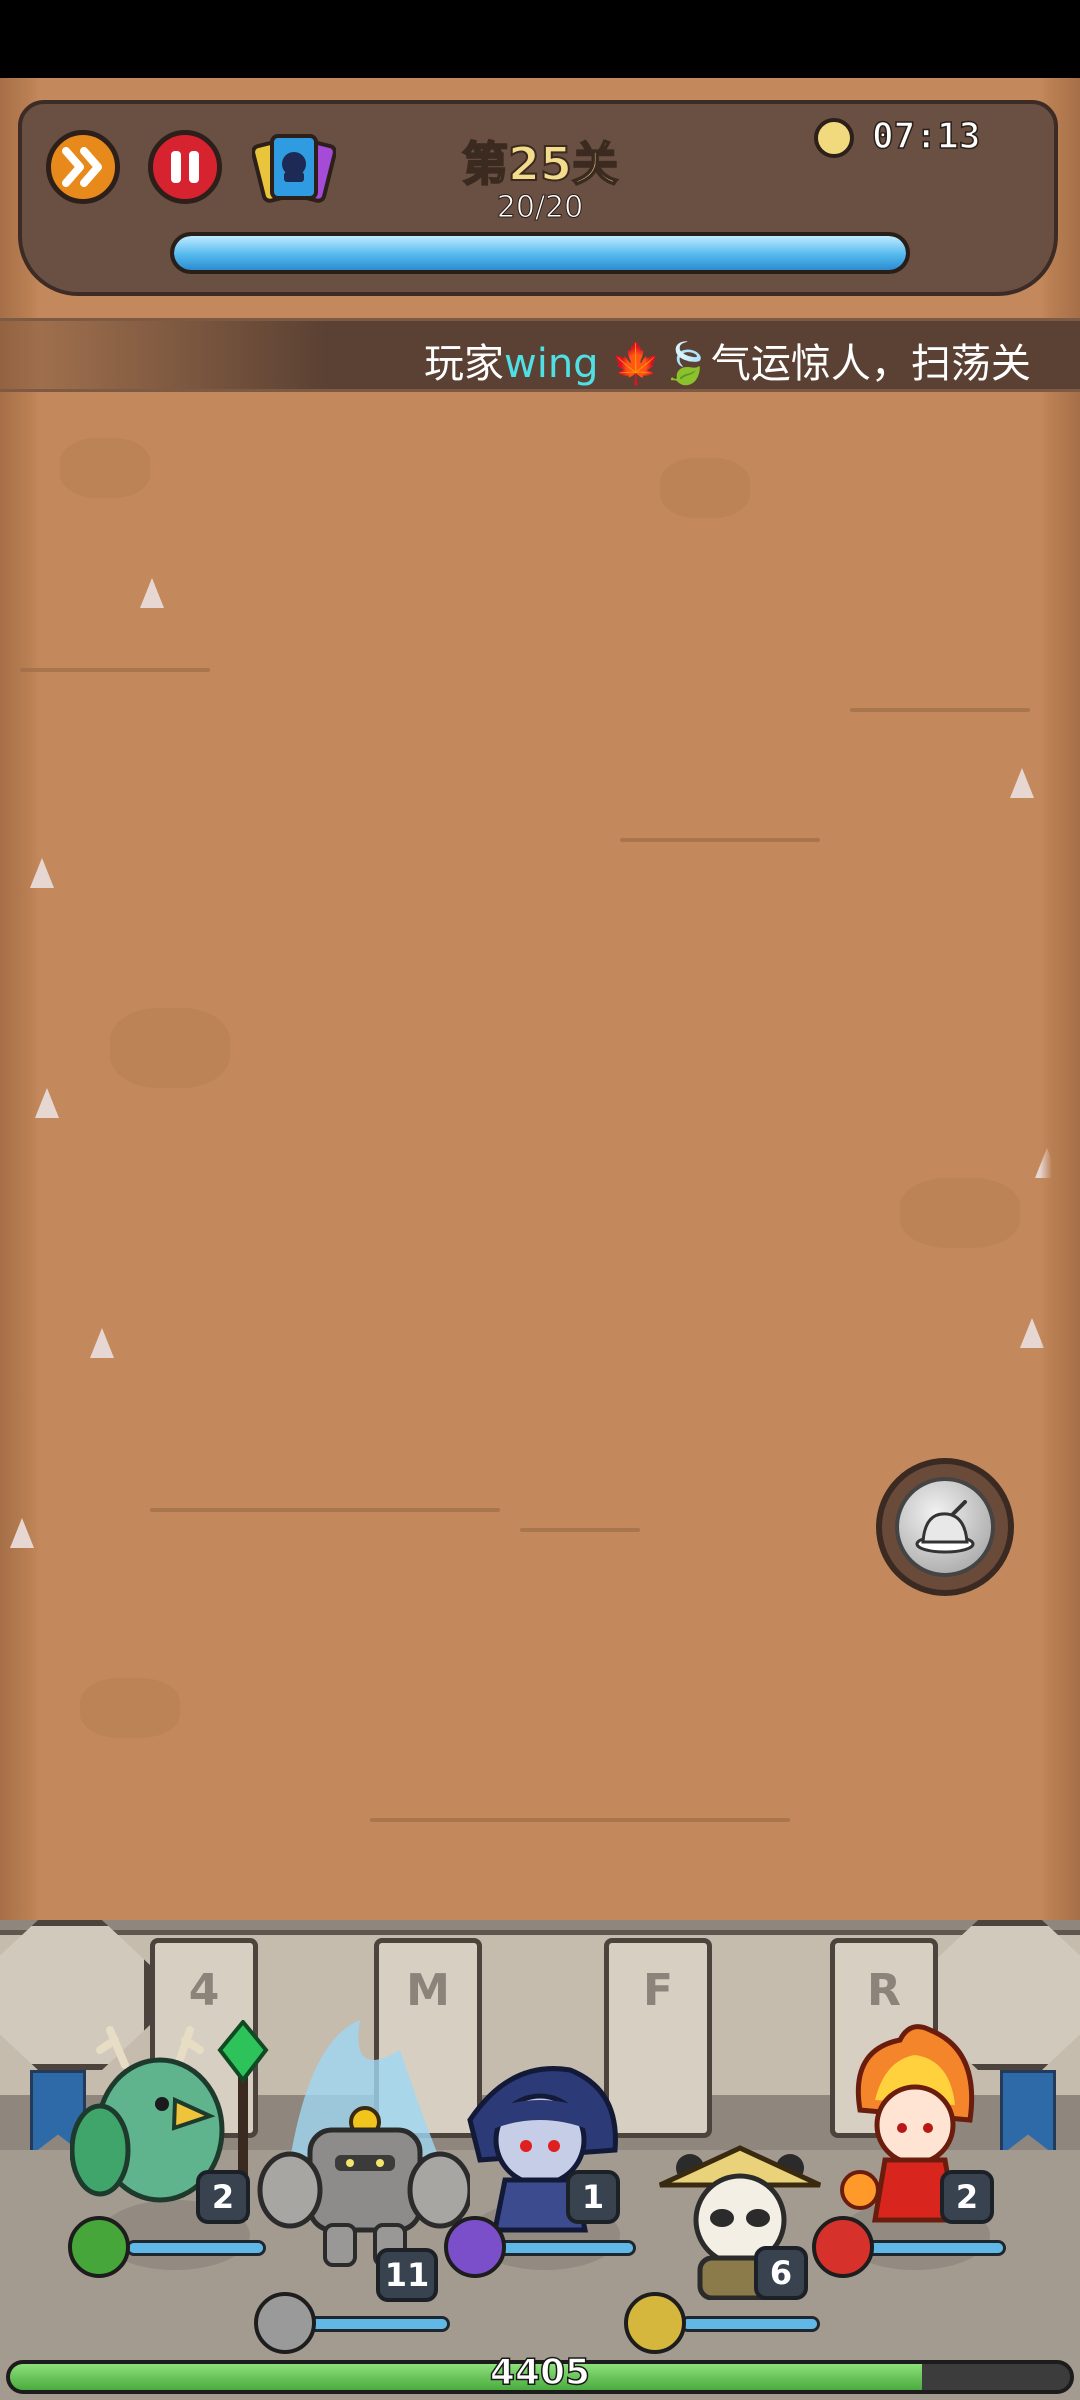  Describe the element at coordinates (407, 2275) in the screenshot. I see `hero-level-badge: 11` at that location.